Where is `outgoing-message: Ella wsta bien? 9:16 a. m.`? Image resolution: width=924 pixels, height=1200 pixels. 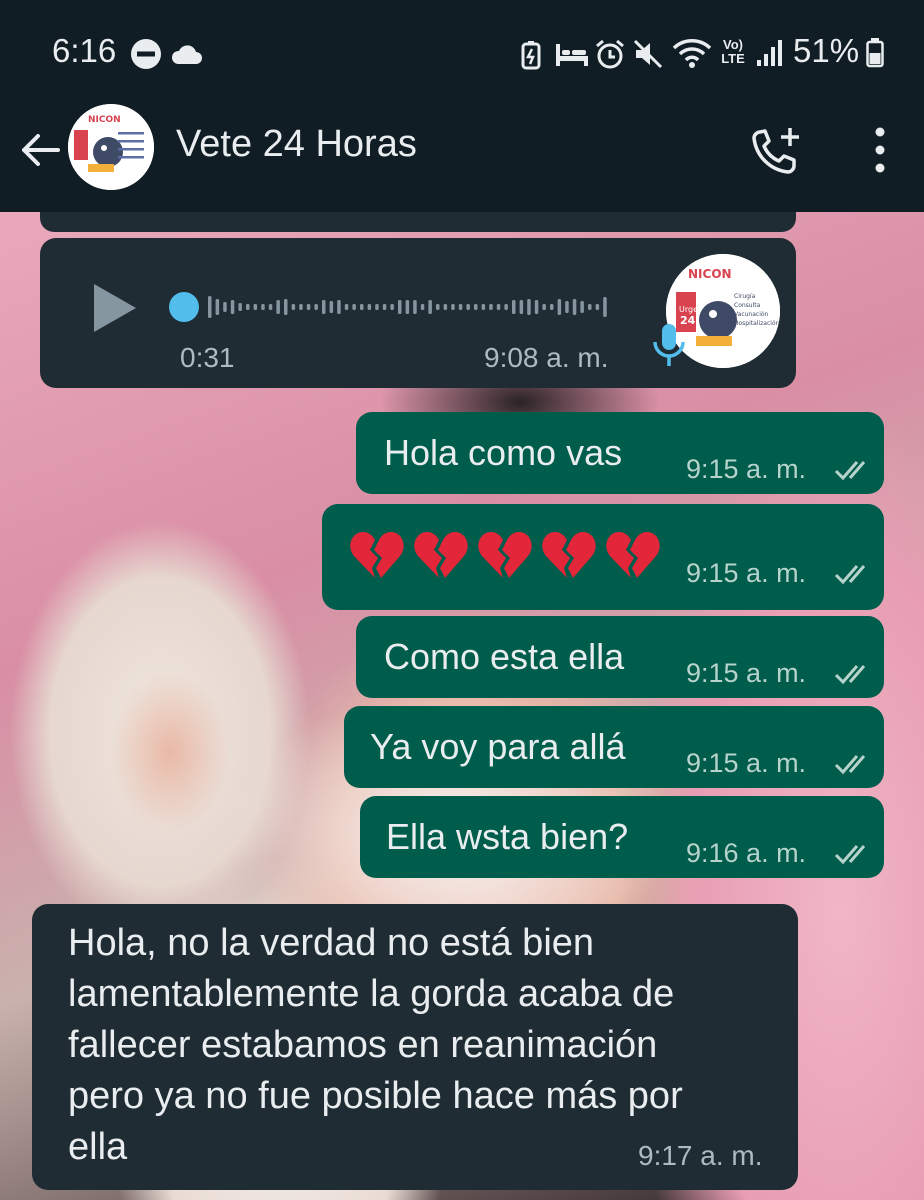 outgoing-message: Ella wsta bien? 9:16 a. m. is located at coordinates (622, 837).